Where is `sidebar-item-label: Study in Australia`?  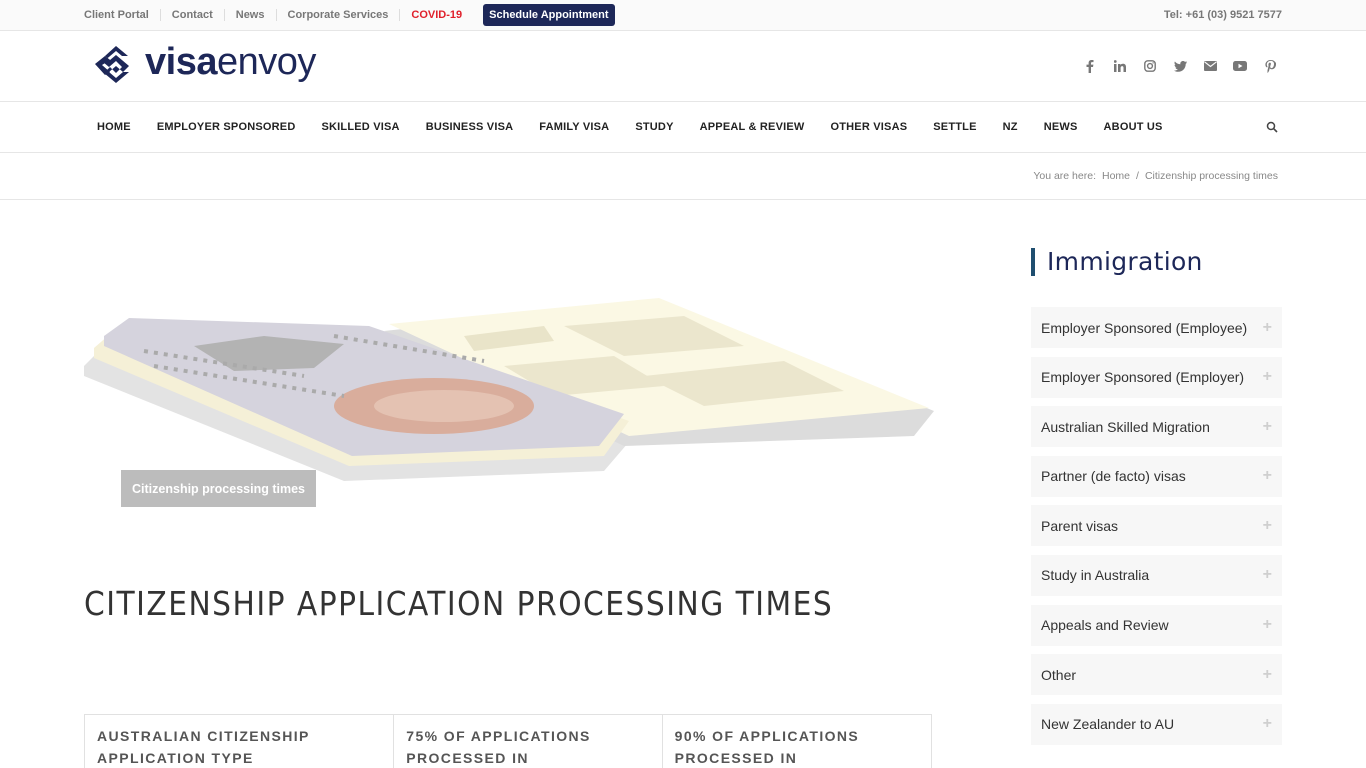
sidebar-item-label: Study in Australia is located at coordinates (1095, 575).